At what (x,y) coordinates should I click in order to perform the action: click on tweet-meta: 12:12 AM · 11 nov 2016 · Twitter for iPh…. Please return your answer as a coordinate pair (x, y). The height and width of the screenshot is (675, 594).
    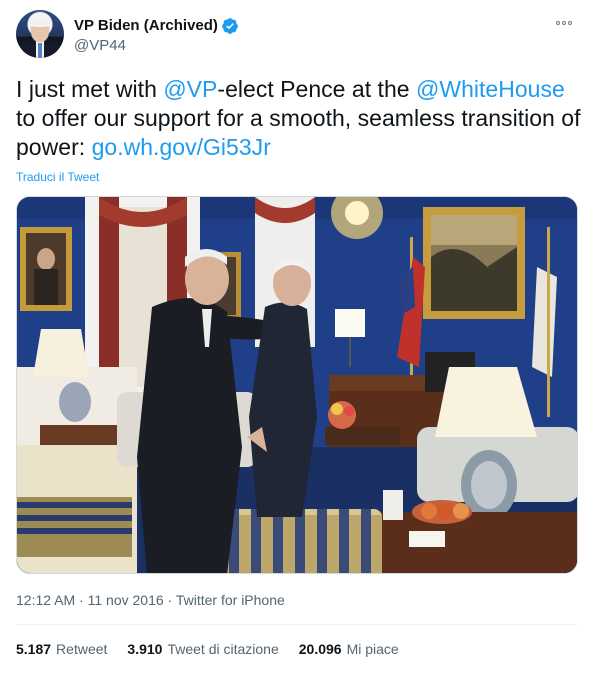
    Looking at the image, I should click on (150, 600).